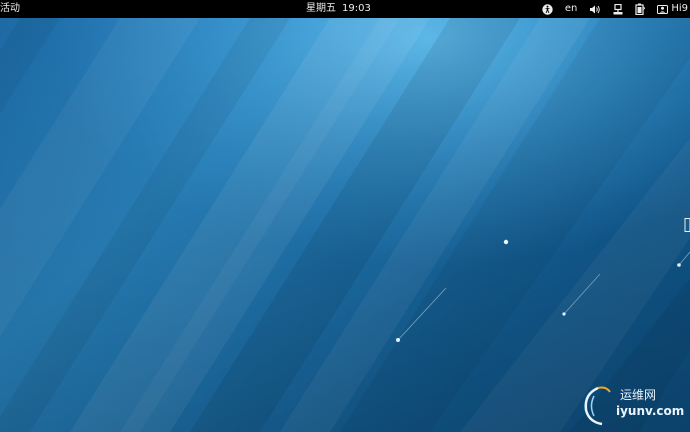 This screenshot has height=432, width=690. I want to click on watermark-swirl-icon, so click(597, 406).